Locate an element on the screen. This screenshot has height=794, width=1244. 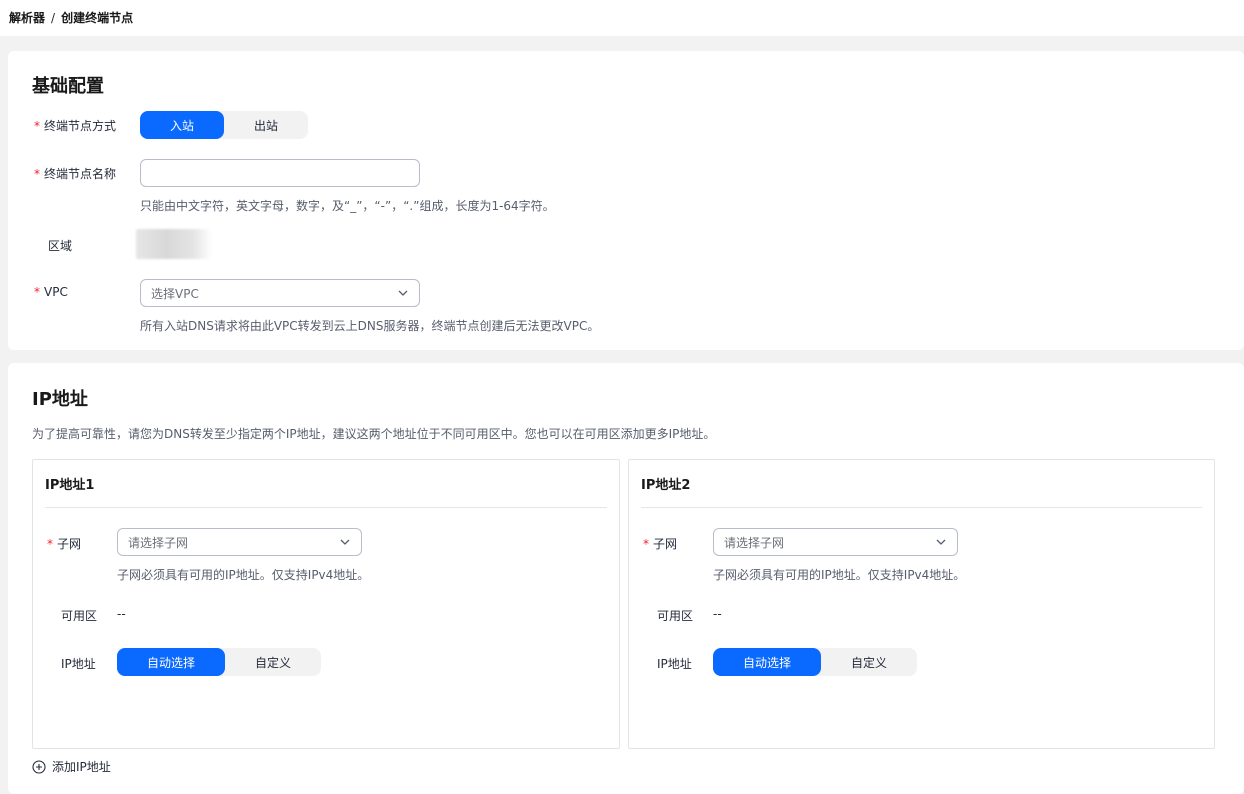
region-label: 区域 is located at coordinates (60, 246).